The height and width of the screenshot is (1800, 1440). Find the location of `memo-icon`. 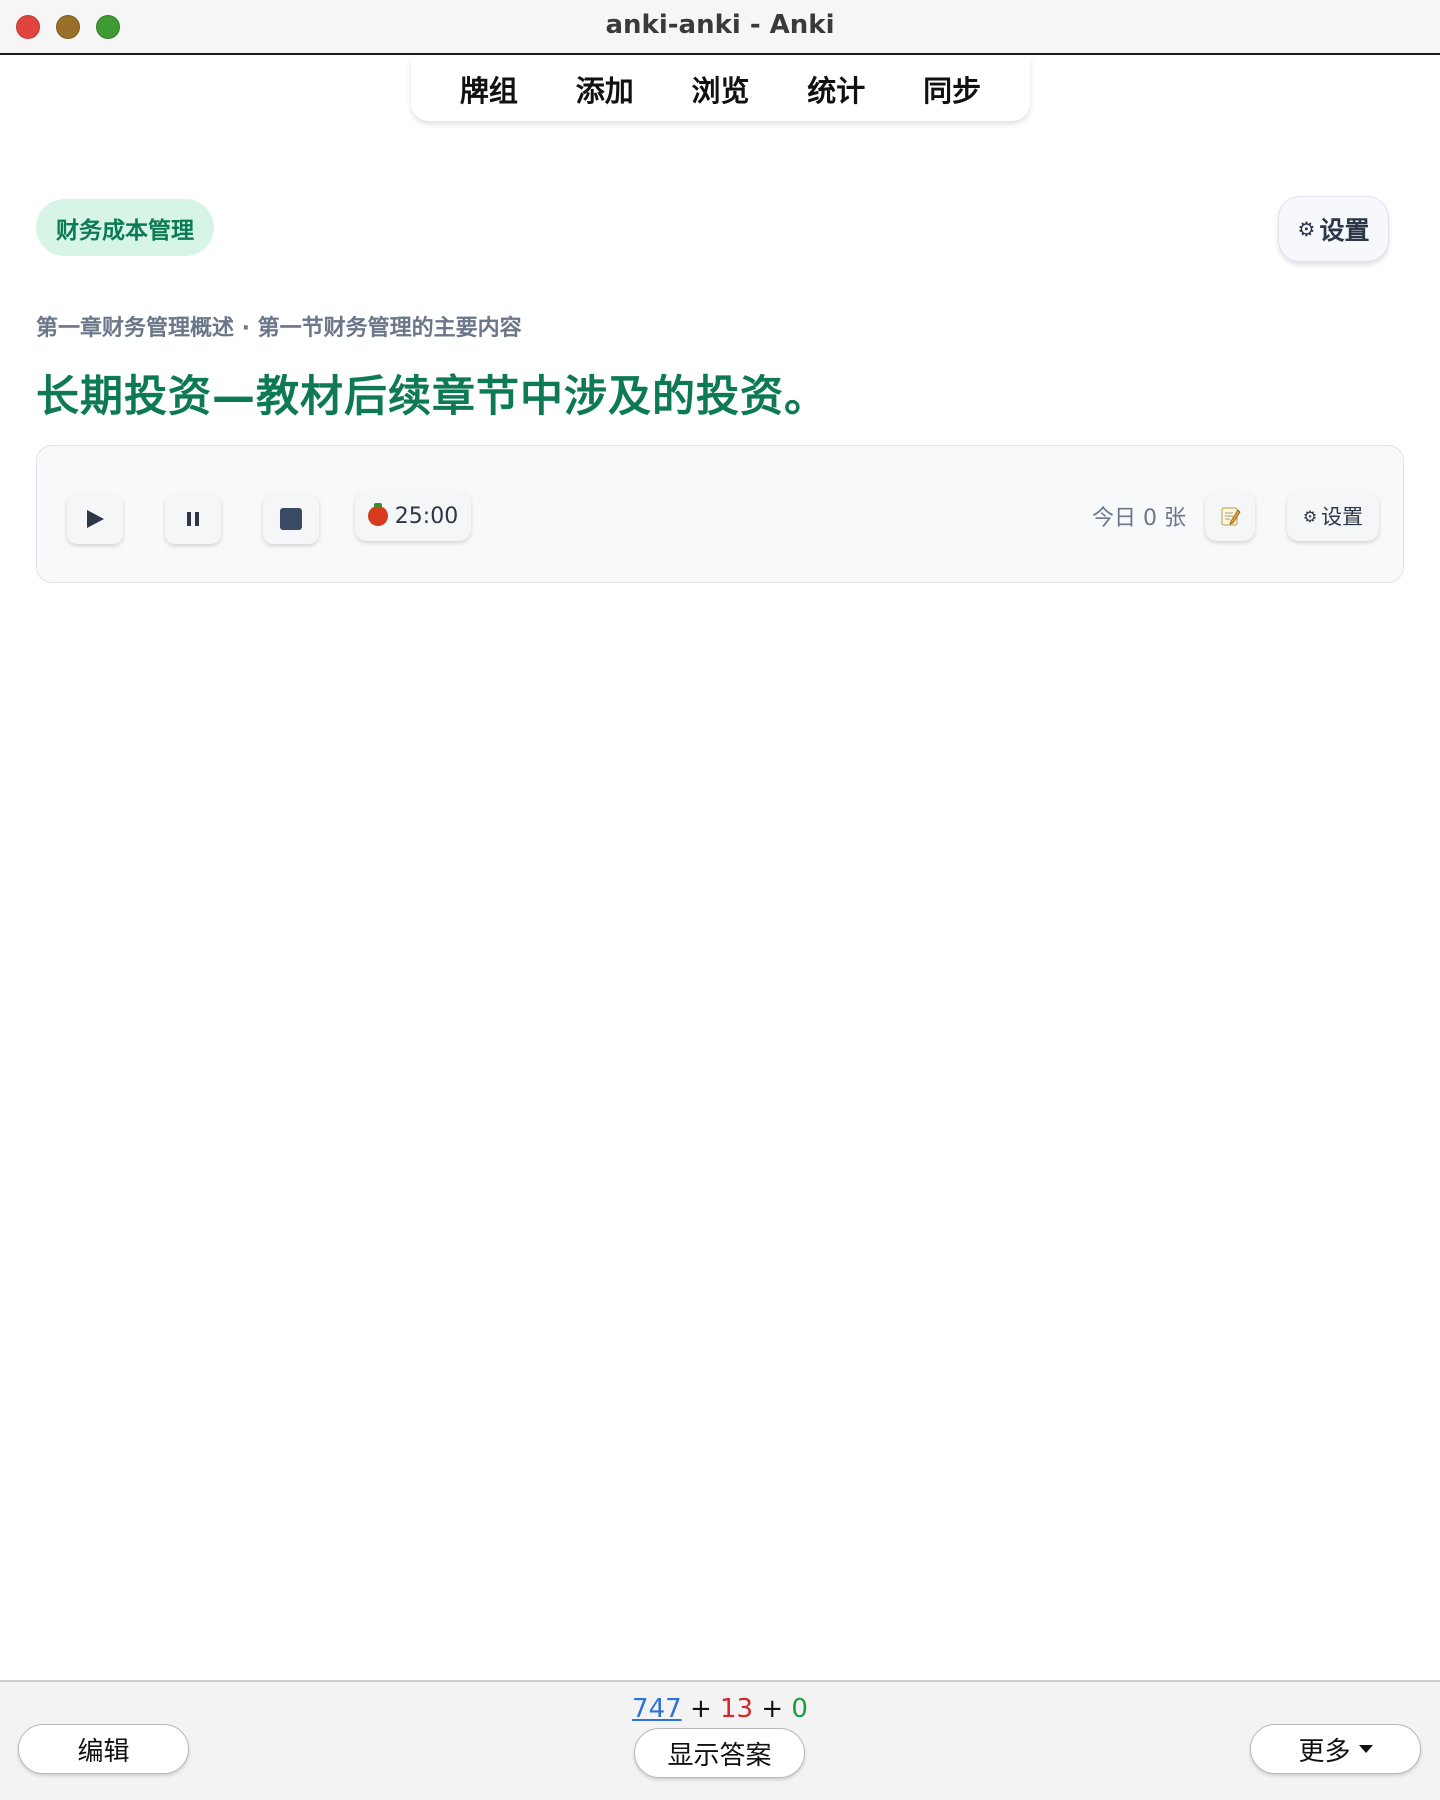

memo-icon is located at coordinates (1231, 516).